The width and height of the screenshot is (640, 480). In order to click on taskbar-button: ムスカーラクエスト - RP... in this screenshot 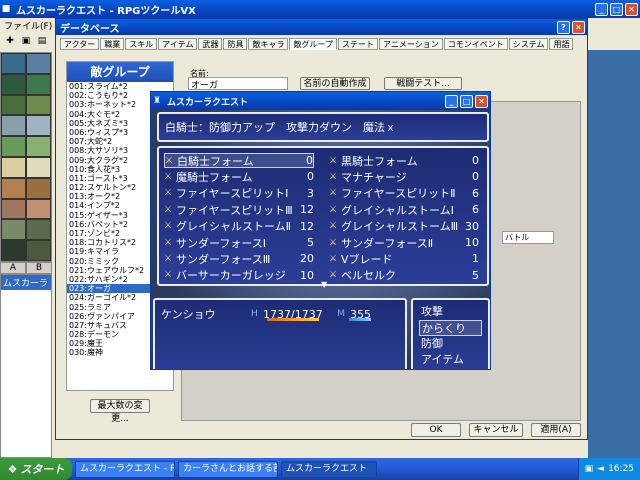, I will do `click(125, 469)`.